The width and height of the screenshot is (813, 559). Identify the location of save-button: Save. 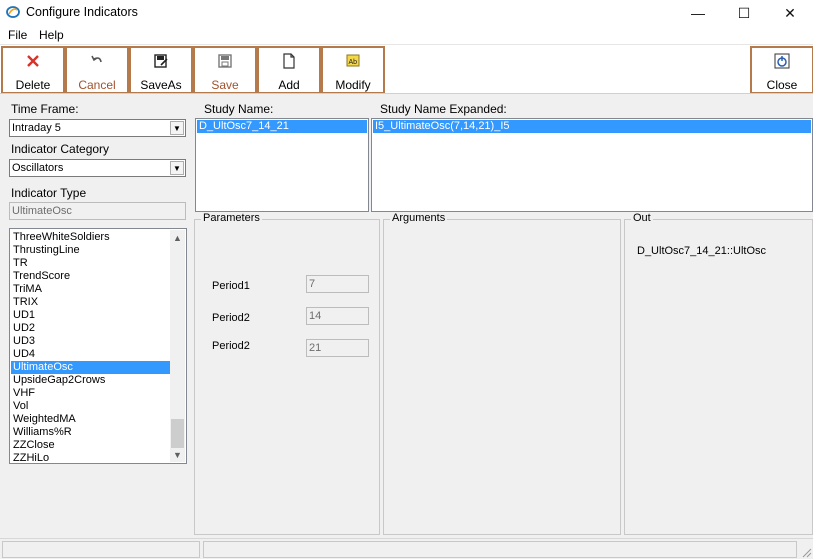
(225, 70).